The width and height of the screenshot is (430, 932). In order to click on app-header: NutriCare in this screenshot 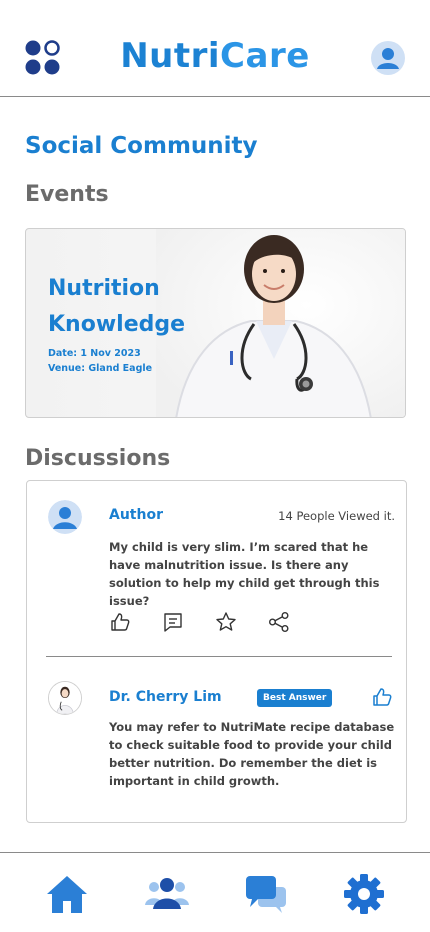, I will do `click(215, 48)`.